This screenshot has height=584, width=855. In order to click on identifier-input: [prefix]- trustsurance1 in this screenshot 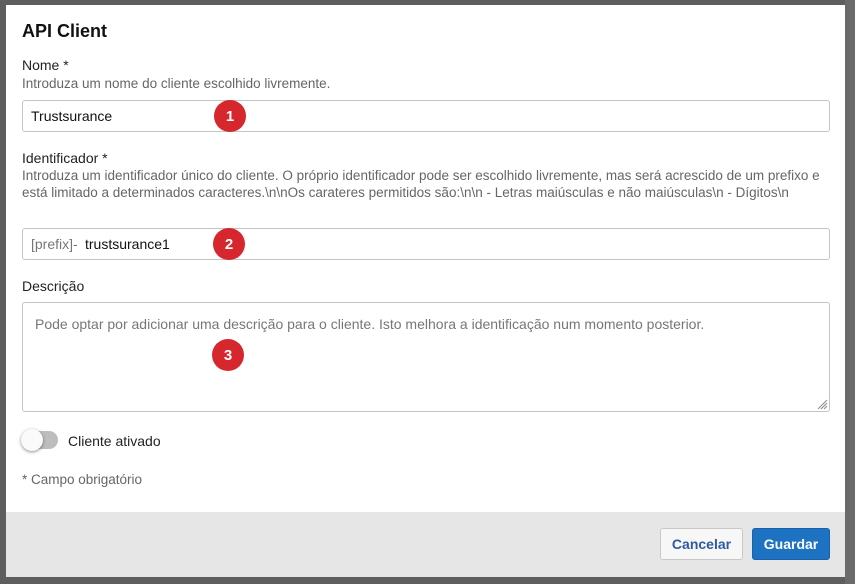, I will do `click(426, 244)`.